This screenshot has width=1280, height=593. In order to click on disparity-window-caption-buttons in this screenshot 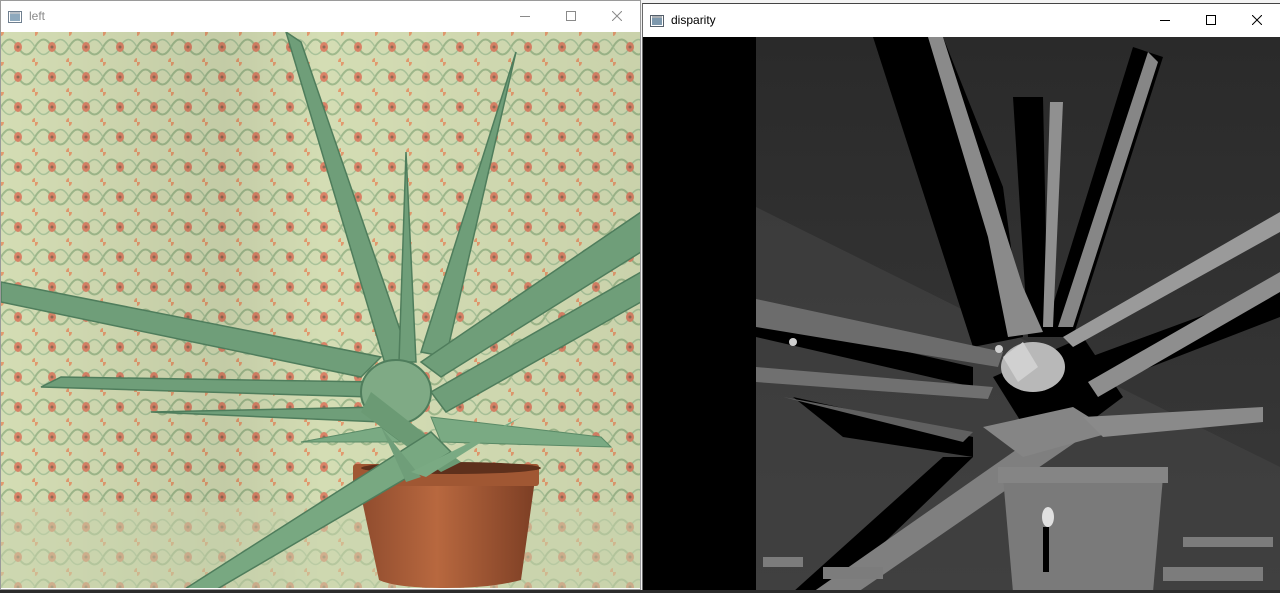, I will do `click(1211, 19)`.